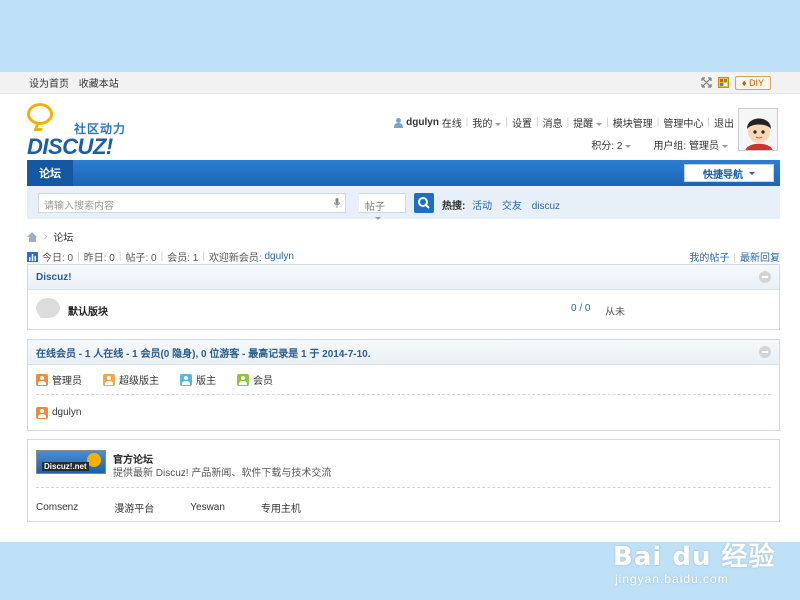  Describe the element at coordinates (760, 258) in the screenshot. I see `latest-reply-link: 最新回复` at that location.